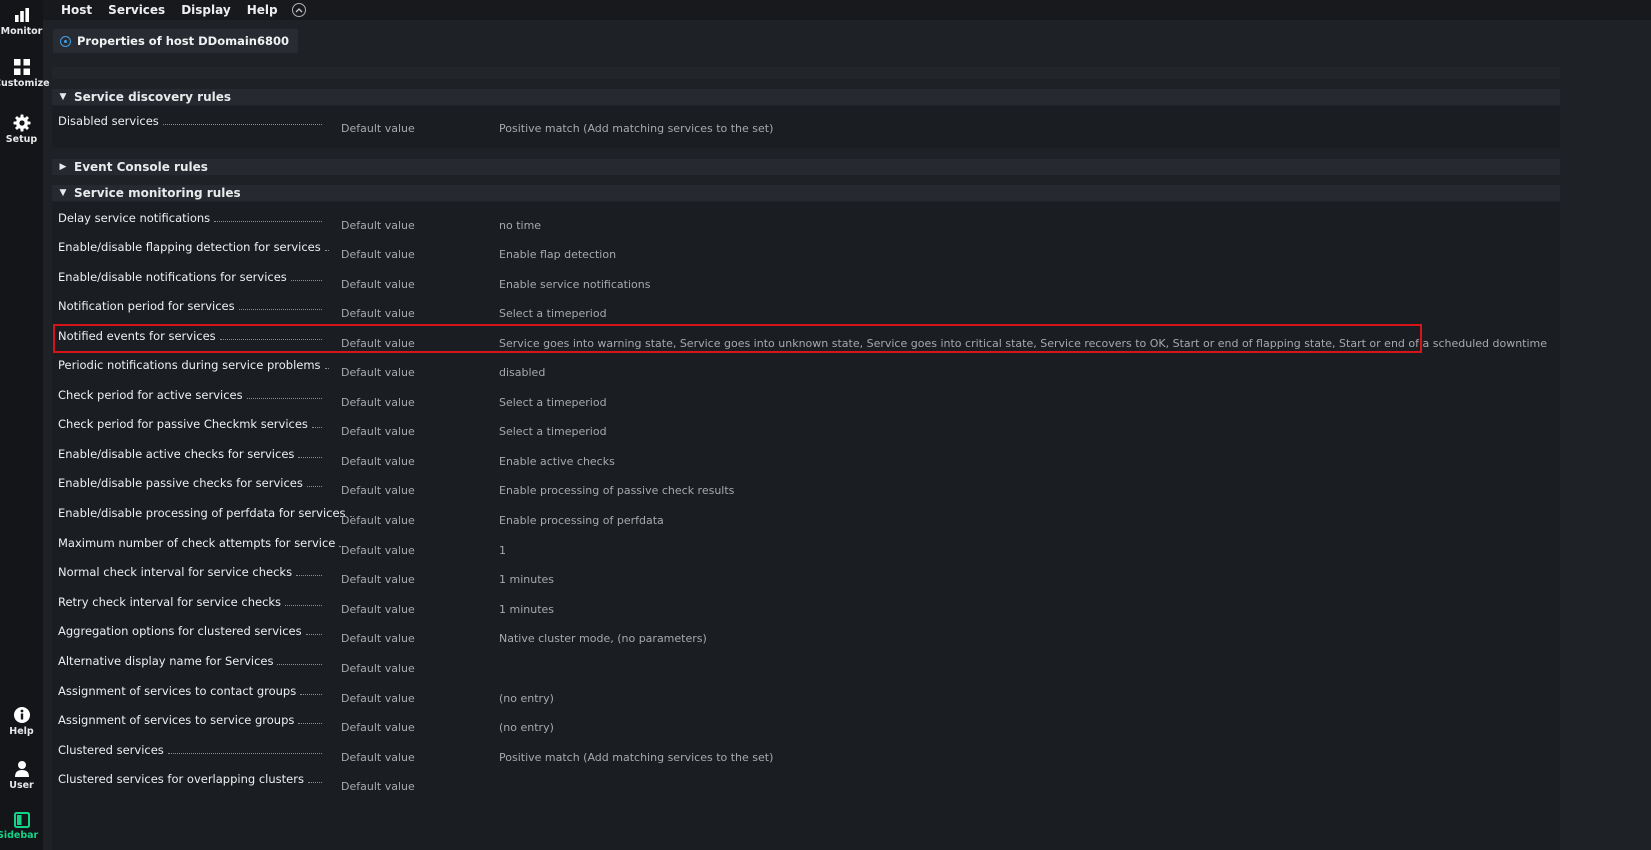 Image resolution: width=1651 pixels, height=850 pixels. What do you see at coordinates (581, 520) in the screenshot?
I see `rule-value: Enable processing of perfdata` at bounding box center [581, 520].